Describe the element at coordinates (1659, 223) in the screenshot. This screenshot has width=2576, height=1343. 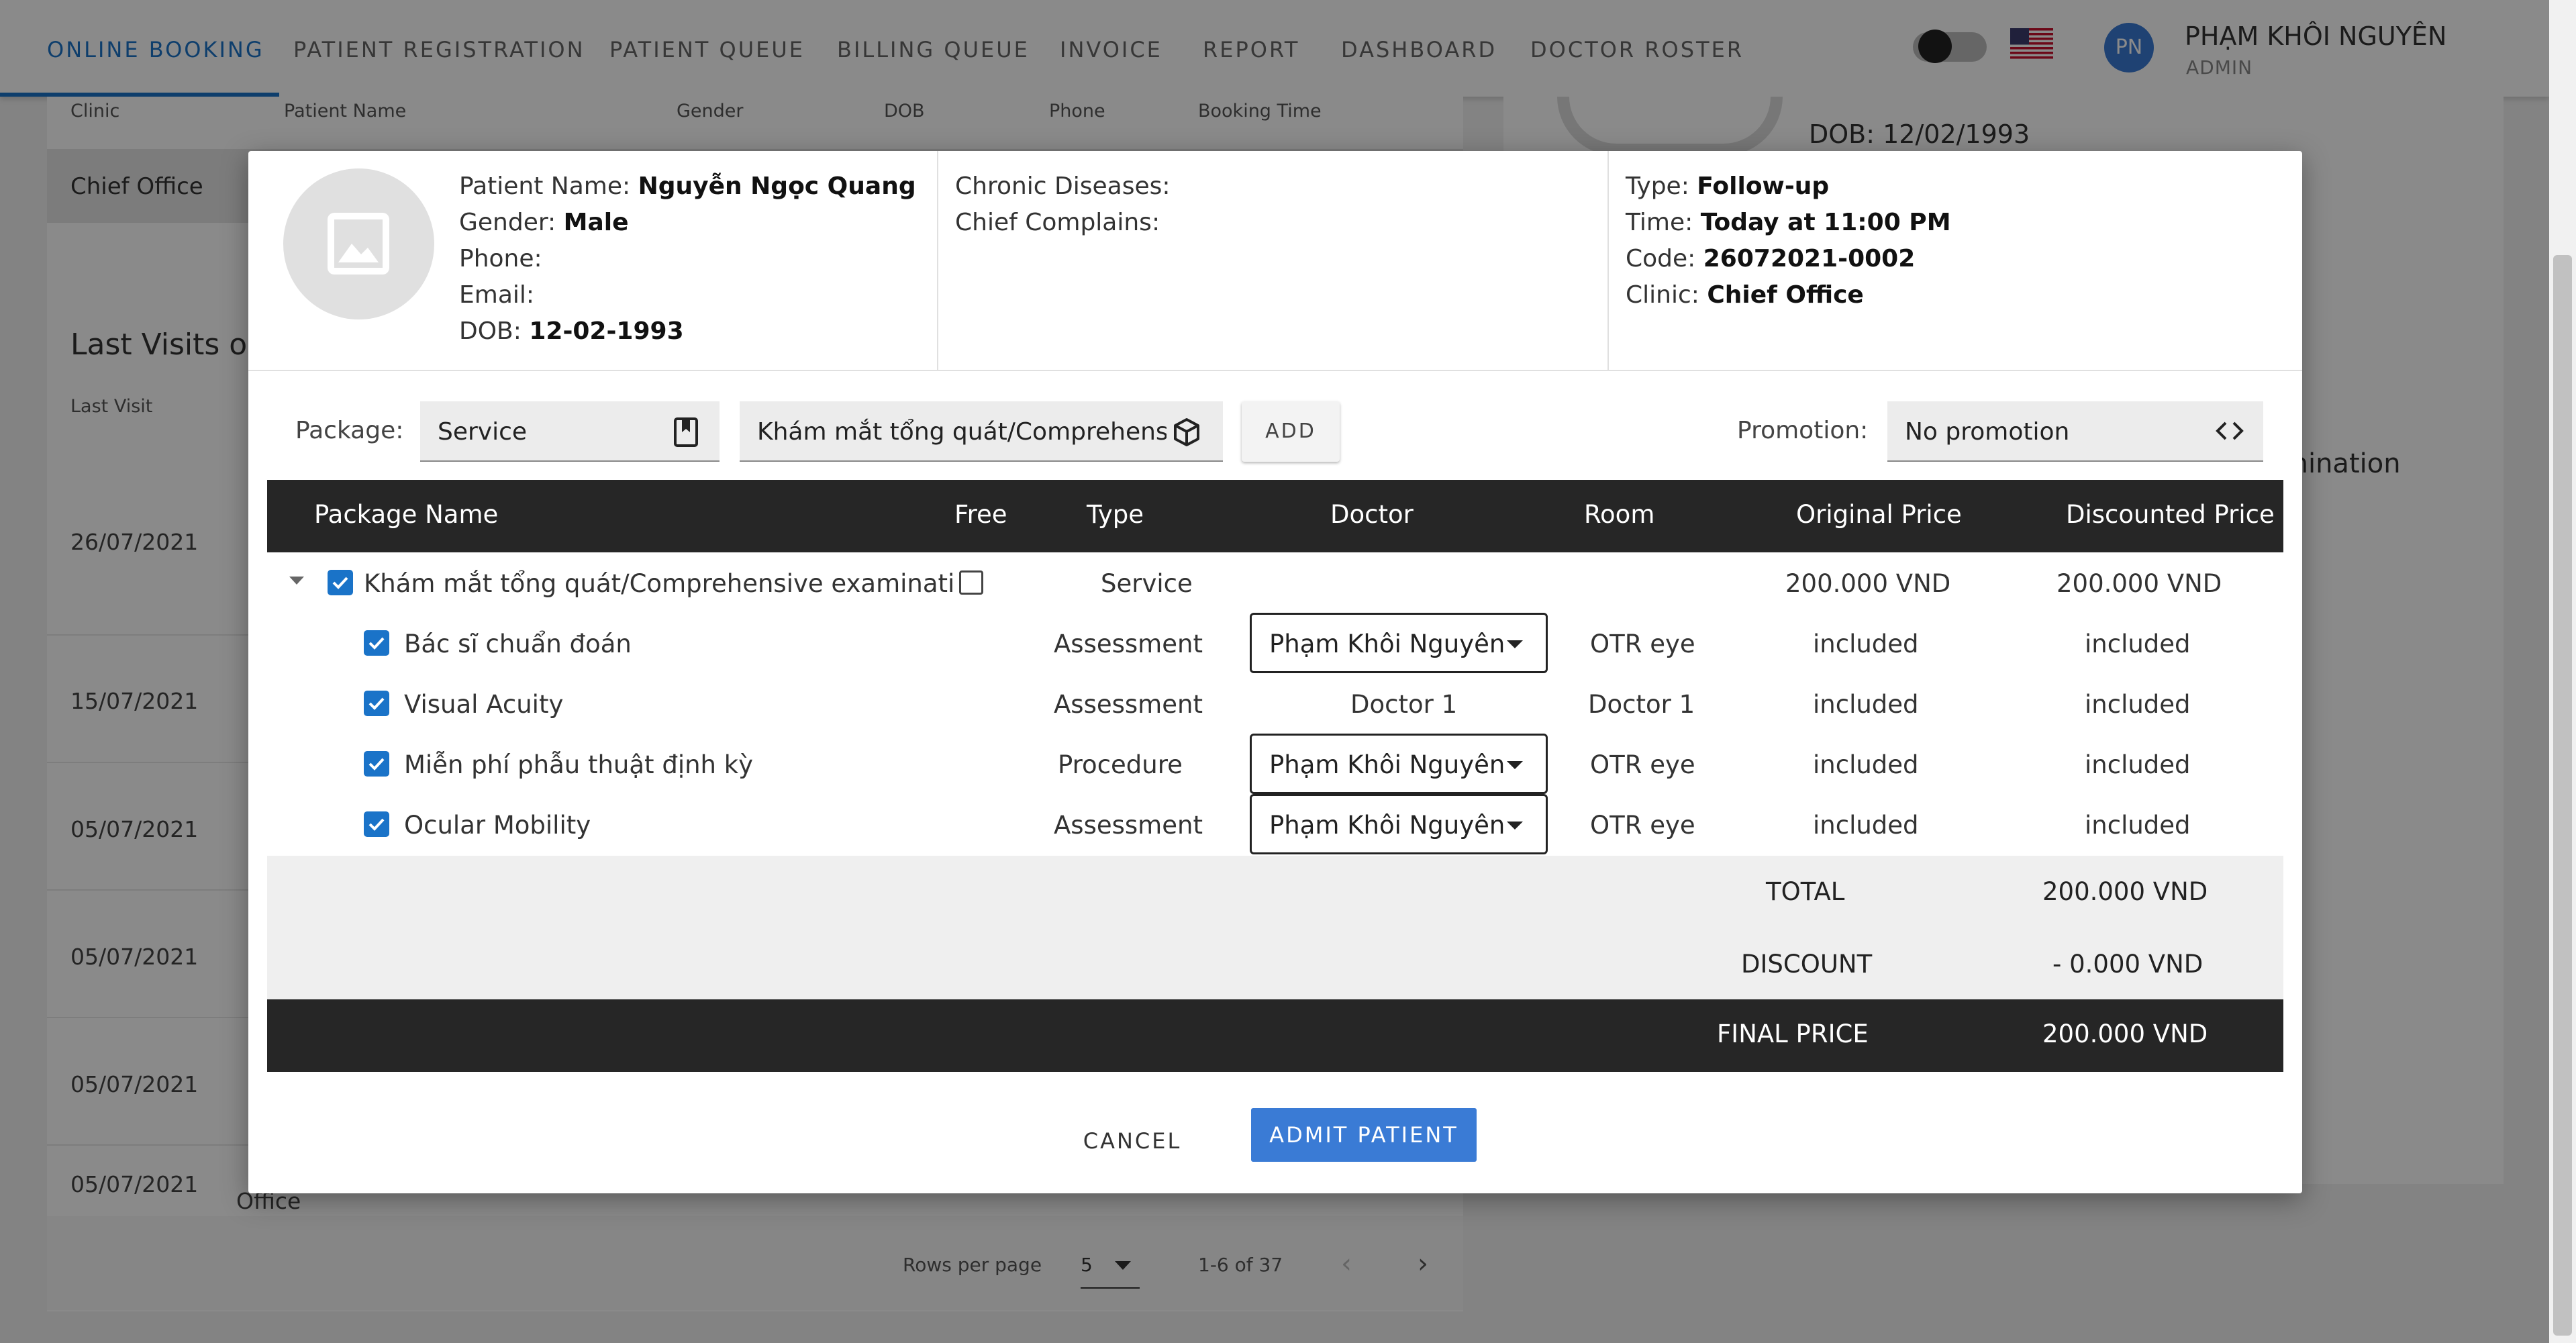
I see `booking-time-label: Time:` at that location.